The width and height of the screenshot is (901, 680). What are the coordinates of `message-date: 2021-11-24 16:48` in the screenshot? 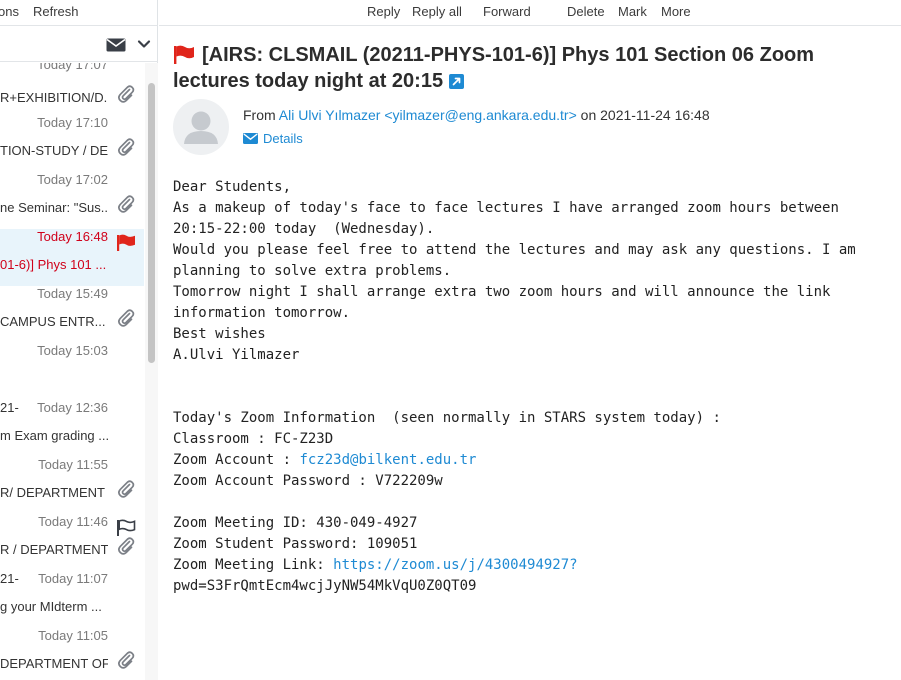 It's located at (655, 115).